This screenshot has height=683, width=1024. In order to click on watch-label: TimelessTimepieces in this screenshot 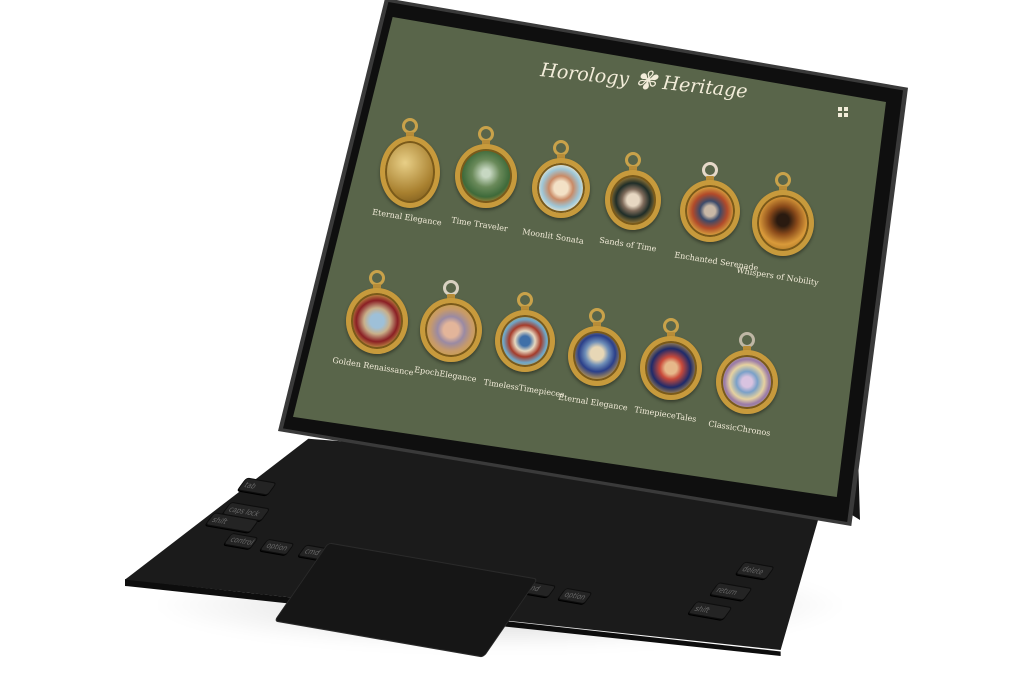, I will do `click(523, 388)`.